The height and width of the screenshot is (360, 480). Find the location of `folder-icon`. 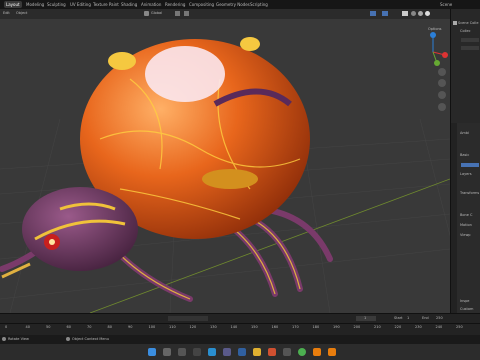

folder-icon is located at coordinates (257, 352).